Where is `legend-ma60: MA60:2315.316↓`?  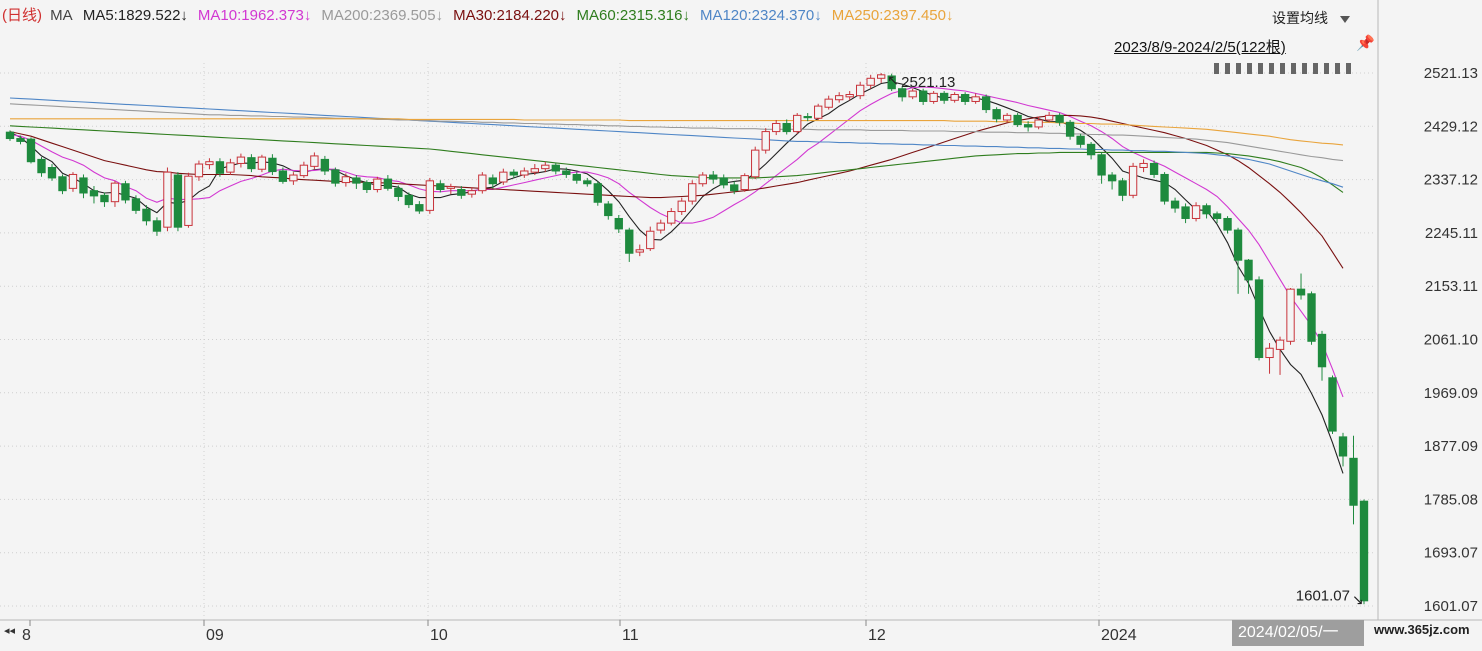 legend-ma60: MA60:2315.316↓ is located at coordinates (633, 15).